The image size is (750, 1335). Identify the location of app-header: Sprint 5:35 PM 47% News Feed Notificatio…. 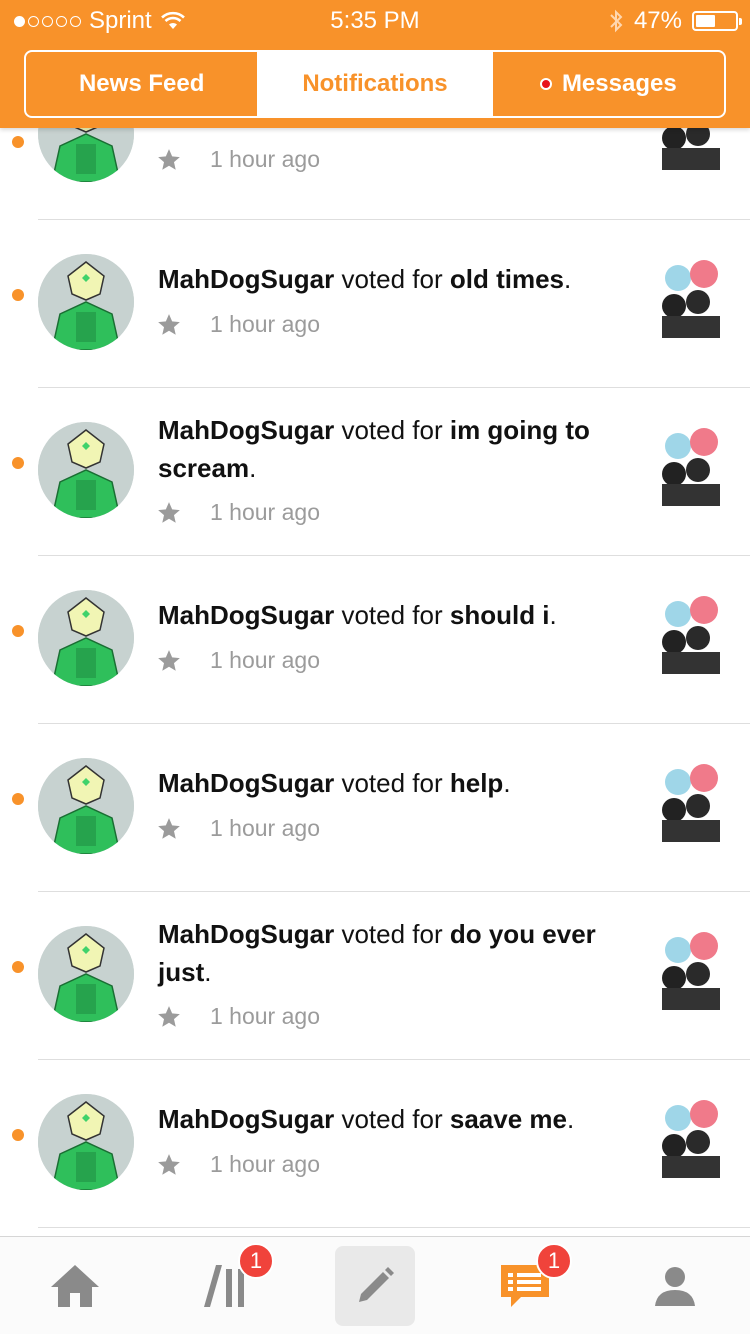
(375, 64).